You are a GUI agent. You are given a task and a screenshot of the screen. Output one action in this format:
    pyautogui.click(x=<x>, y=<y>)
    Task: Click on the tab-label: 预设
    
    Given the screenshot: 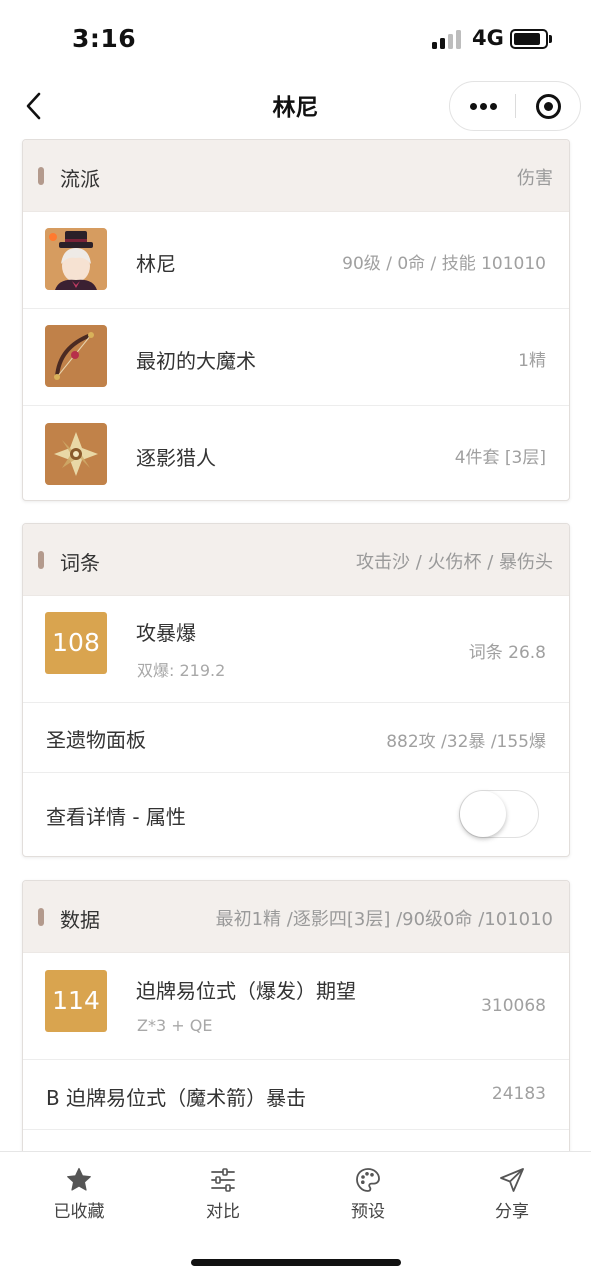 What is the action you would take?
    pyautogui.click(x=368, y=1212)
    